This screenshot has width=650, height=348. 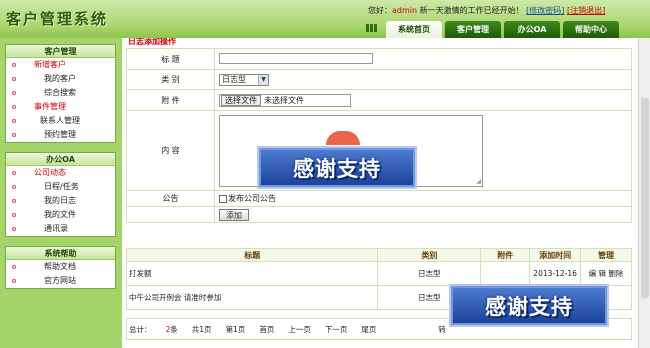 What do you see at coordinates (170, 59) in the screenshot?
I see `title-label: 标 题` at bounding box center [170, 59].